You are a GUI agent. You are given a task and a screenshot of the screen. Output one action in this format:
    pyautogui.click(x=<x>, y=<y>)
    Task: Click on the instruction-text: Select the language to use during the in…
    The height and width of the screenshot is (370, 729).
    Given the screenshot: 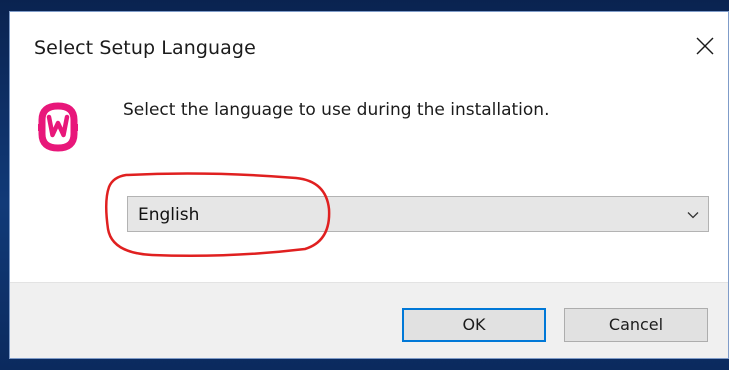 What is the action you would take?
    pyautogui.click(x=336, y=110)
    